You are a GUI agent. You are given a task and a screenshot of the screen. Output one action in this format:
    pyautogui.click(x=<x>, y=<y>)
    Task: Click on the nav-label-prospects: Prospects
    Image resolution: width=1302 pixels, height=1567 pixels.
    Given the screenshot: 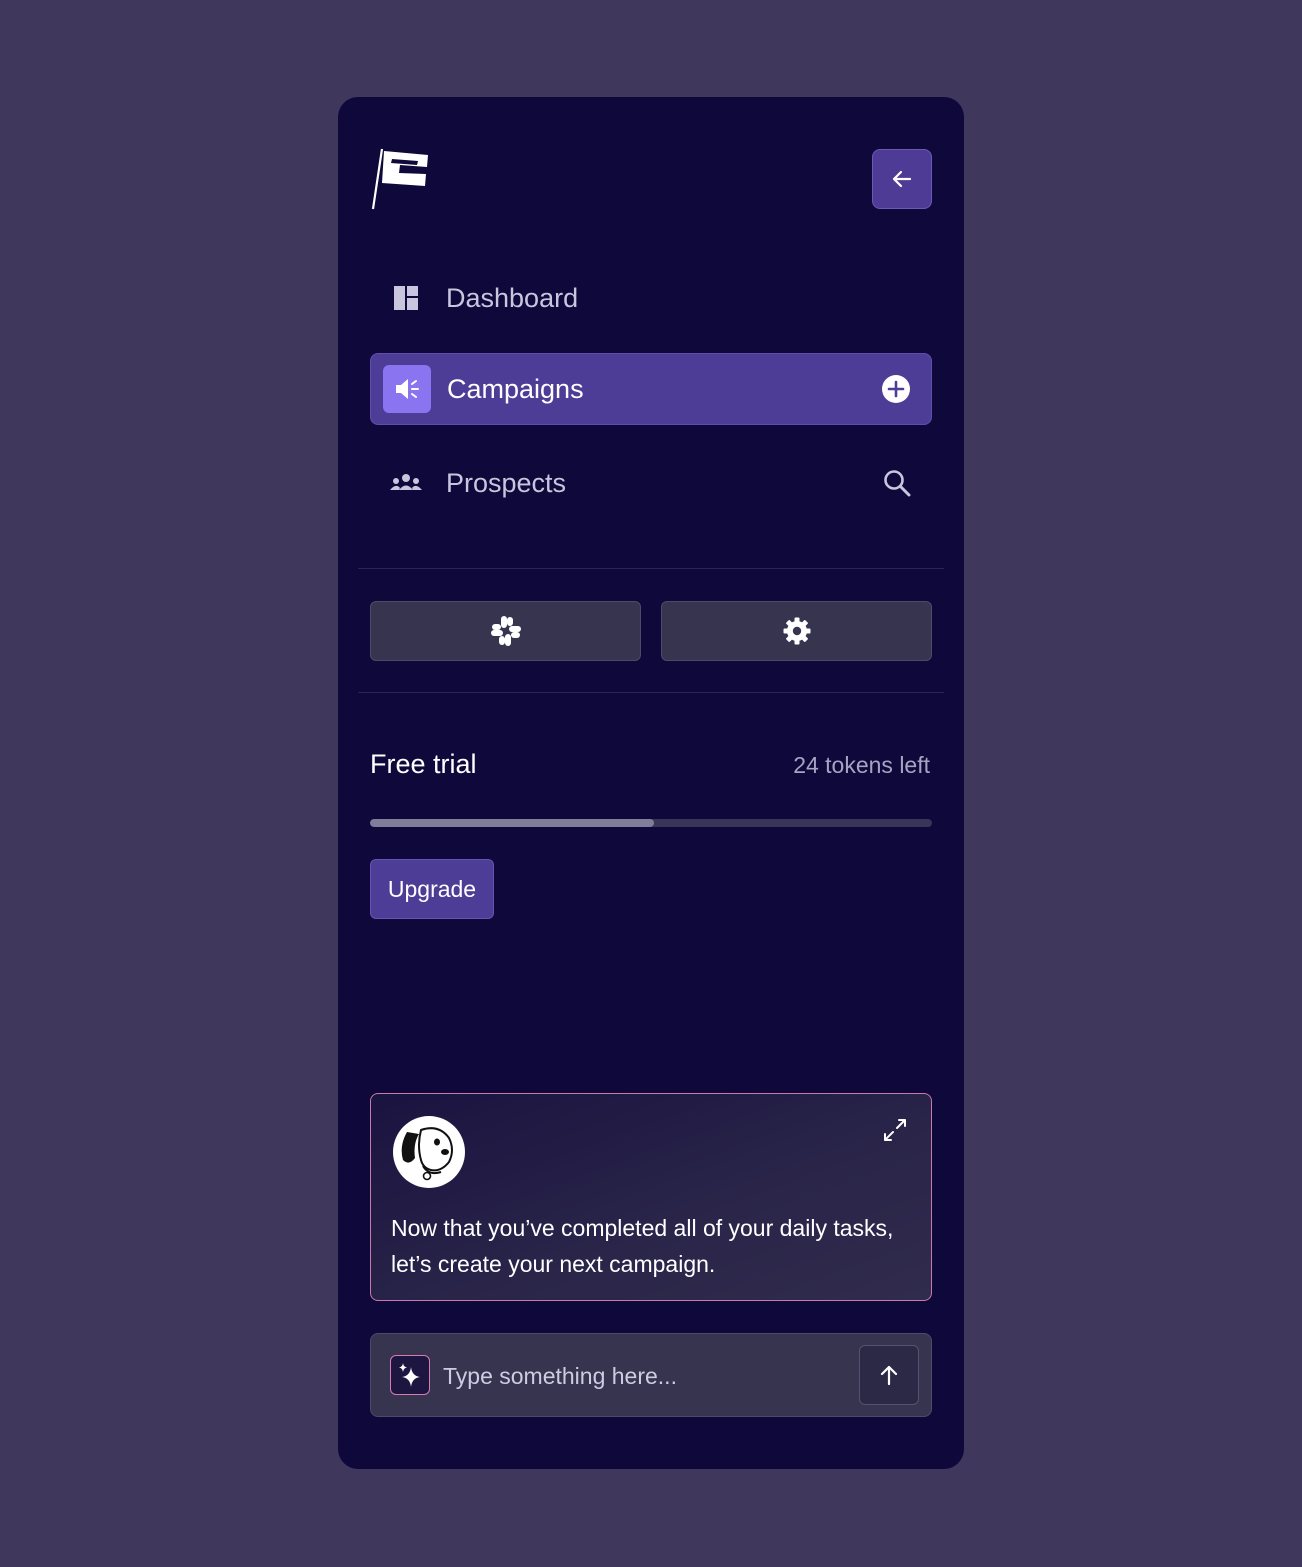 What is the action you would take?
    pyautogui.click(x=506, y=482)
    